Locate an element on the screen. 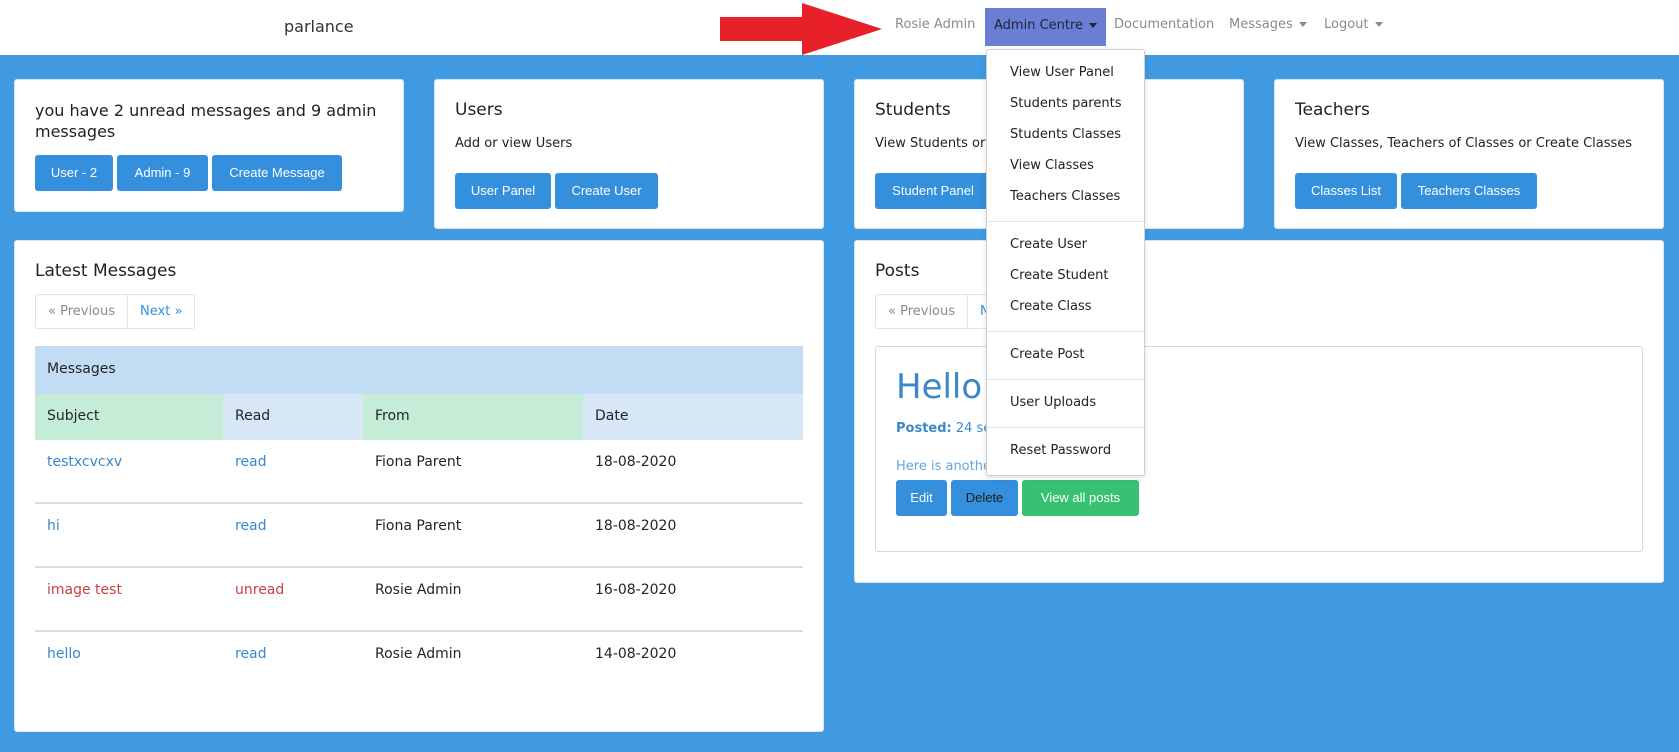 This screenshot has height=752, width=1679. create-user-button: Create User is located at coordinates (606, 191).